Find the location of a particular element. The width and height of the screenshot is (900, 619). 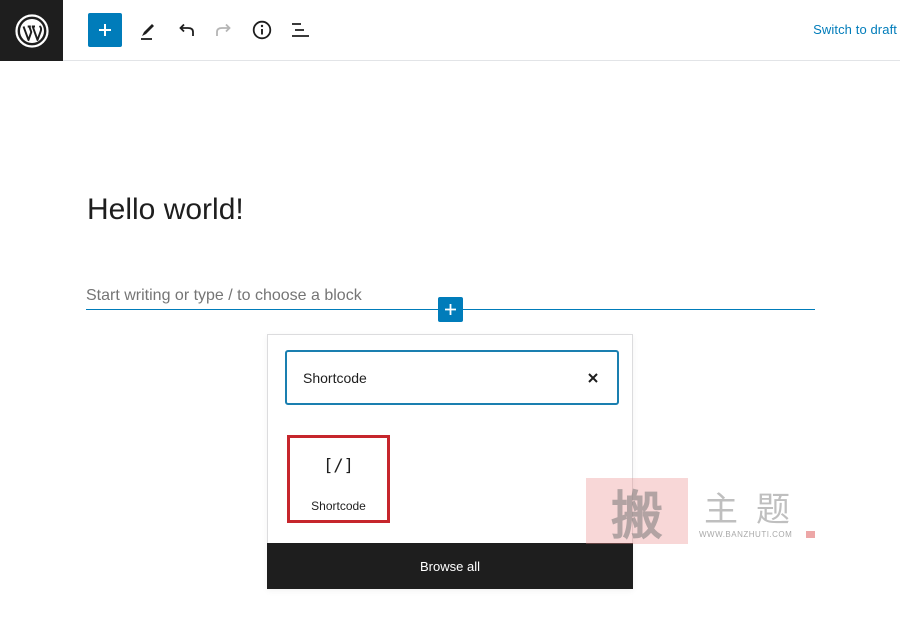

site-watermark: 搬 主题 WWW.BANZHUTI.COM is located at coordinates (701, 512).